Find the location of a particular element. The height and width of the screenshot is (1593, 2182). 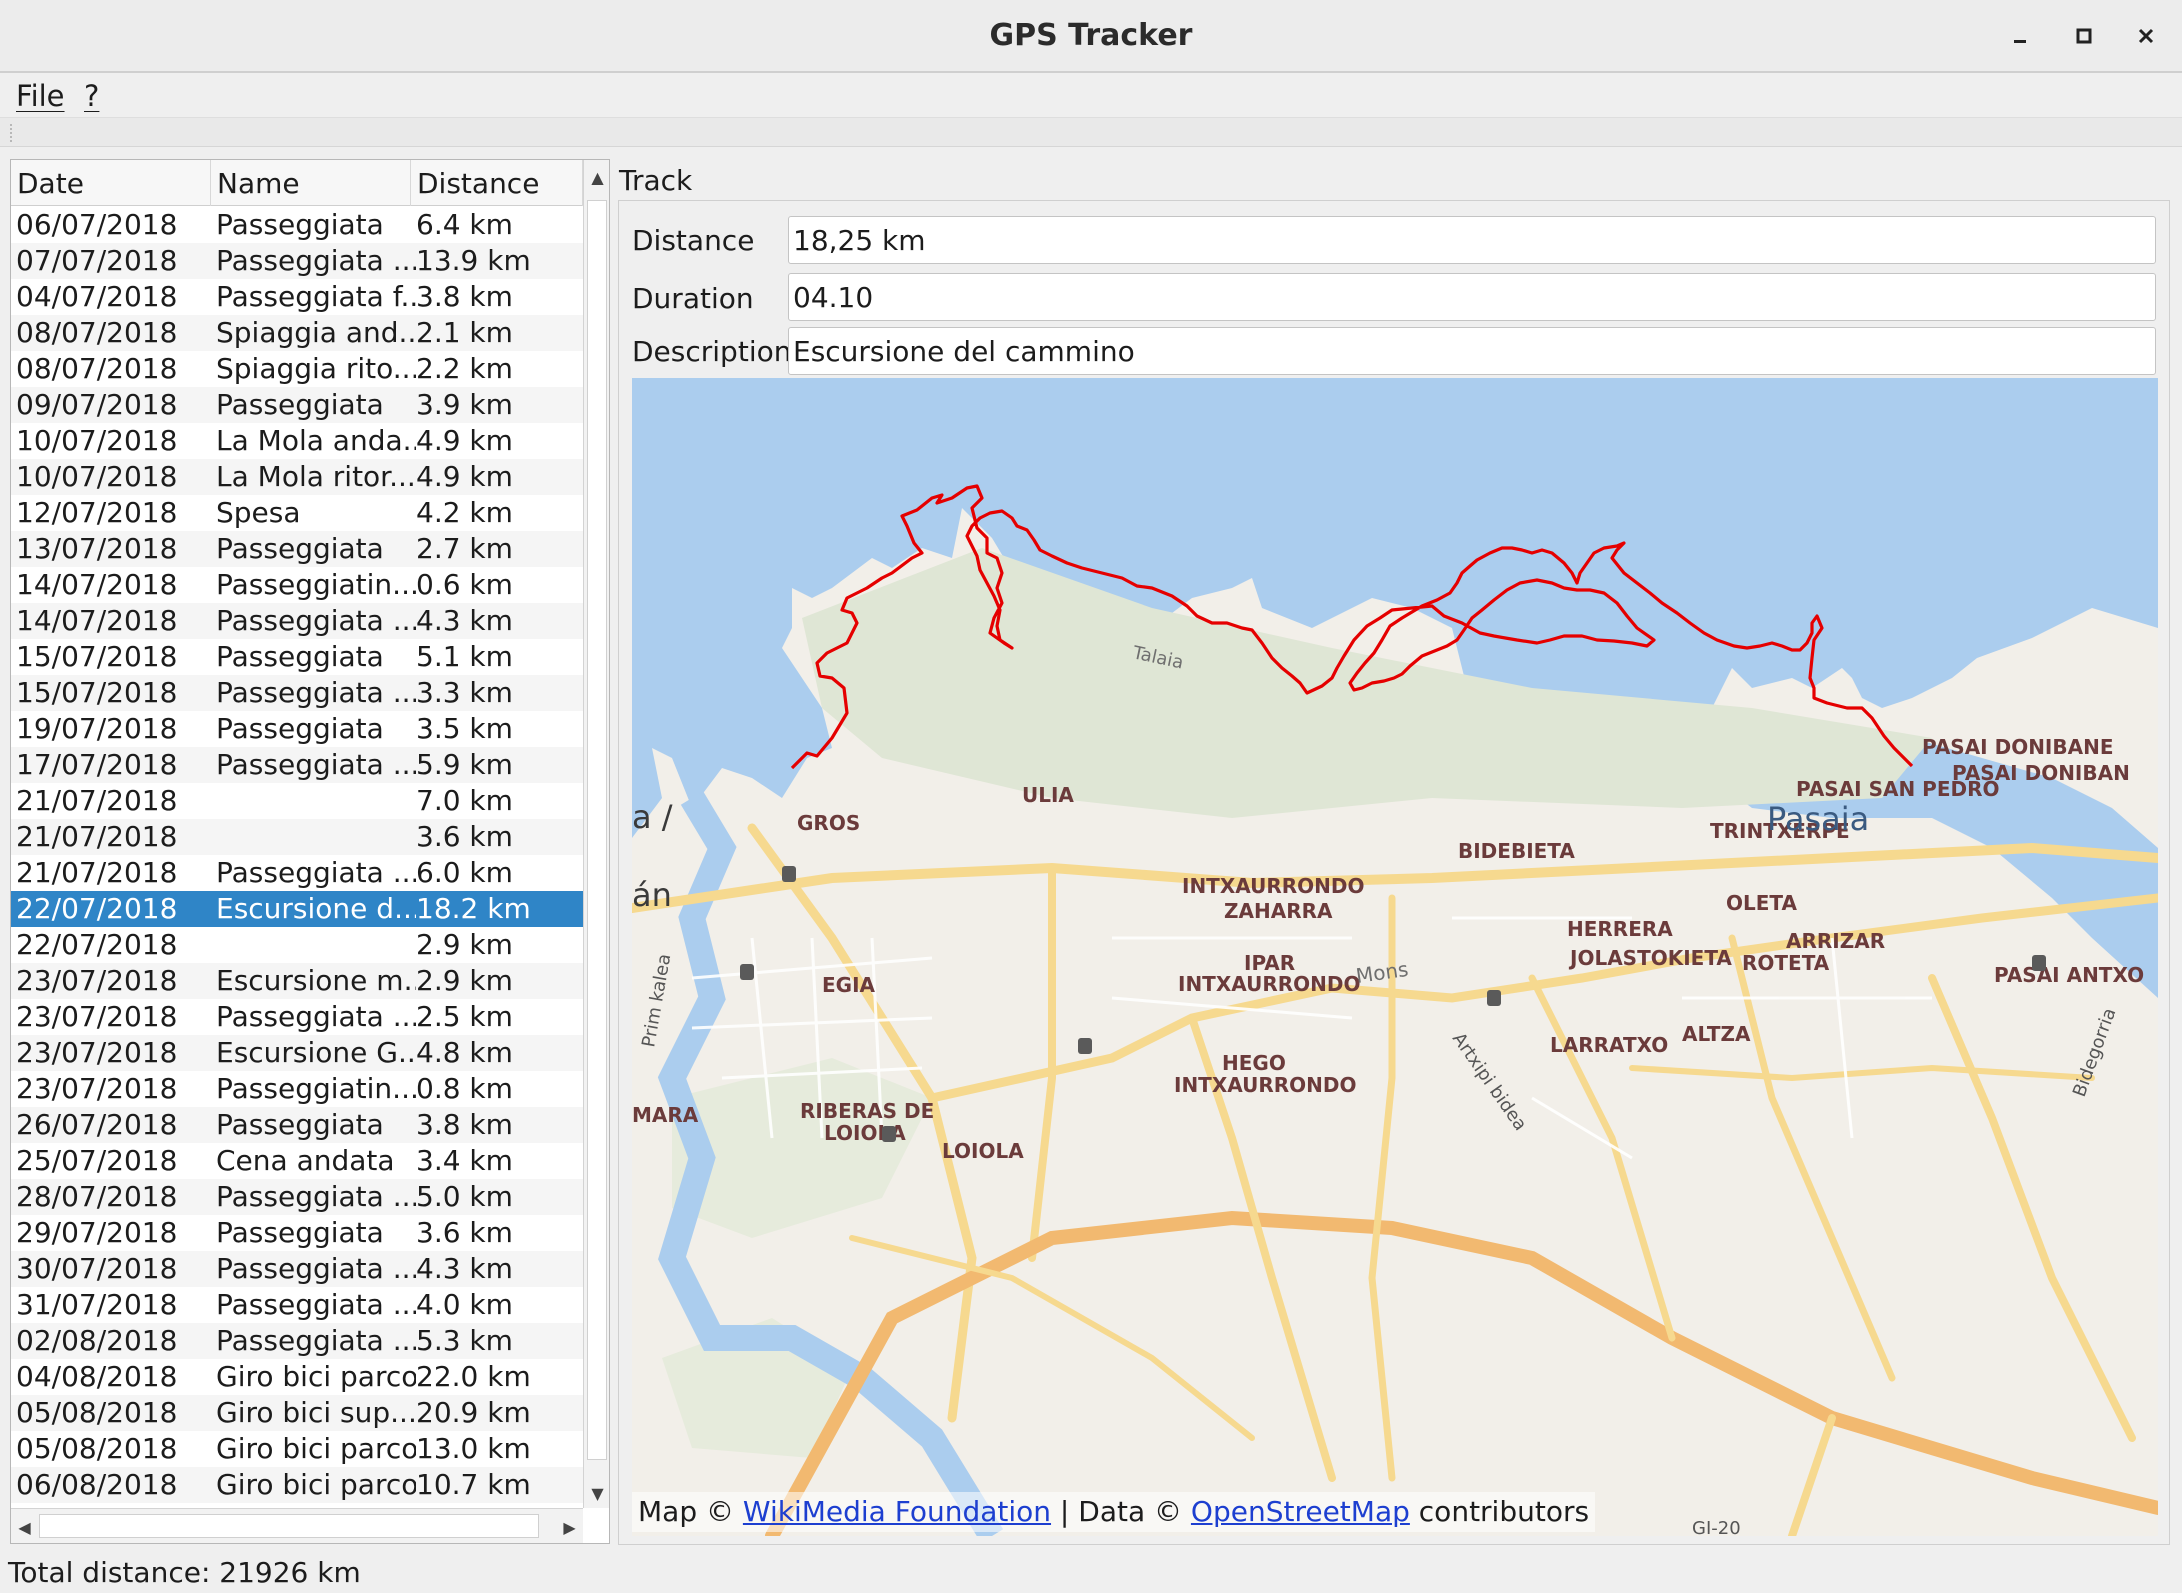

cell-distance: 0.8 km is located at coordinates (464, 1088).